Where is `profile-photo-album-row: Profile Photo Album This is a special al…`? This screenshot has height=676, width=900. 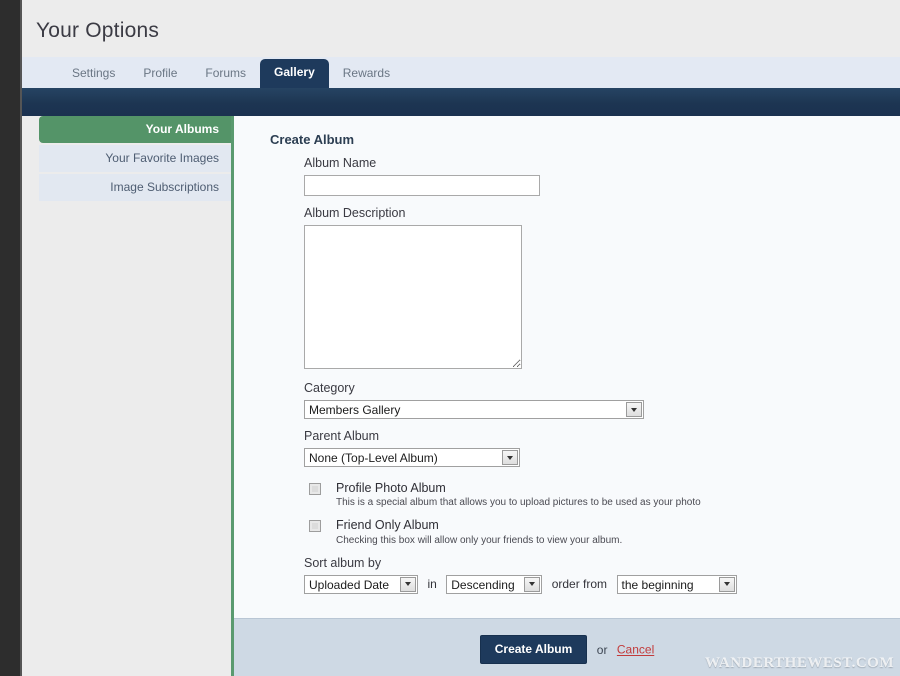 profile-photo-album-row: Profile Photo Album This is a special al… is located at coordinates (594, 495).